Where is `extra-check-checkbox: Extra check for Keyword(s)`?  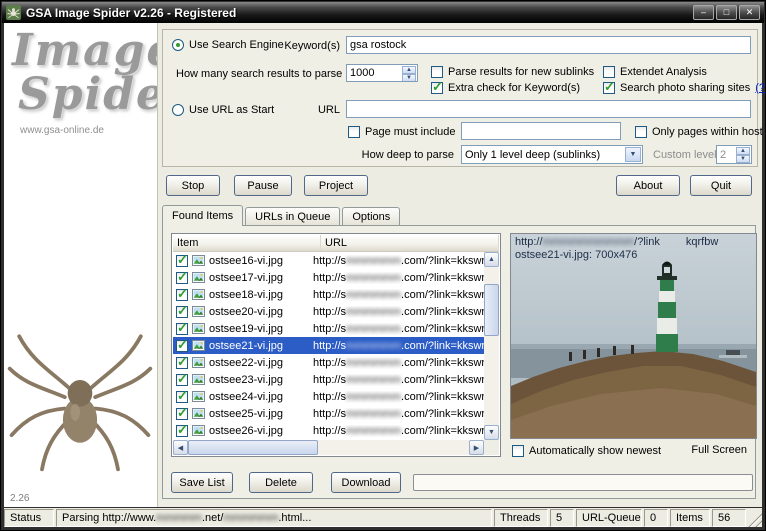
extra-check-checkbox: Extra check for Keyword(s) is located at coordinates (505, 87).